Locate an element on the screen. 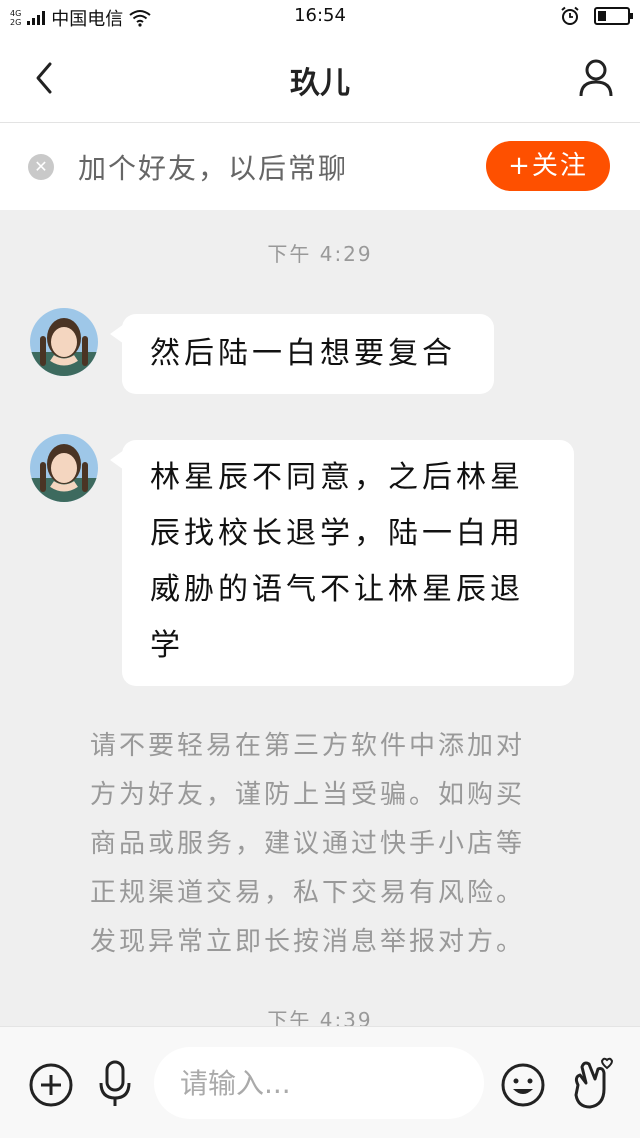 Image resolution: width=640 pixels, height=1138 pixels. message-text: 然后陆一白想要复合 is located at coordinates (303, 353).